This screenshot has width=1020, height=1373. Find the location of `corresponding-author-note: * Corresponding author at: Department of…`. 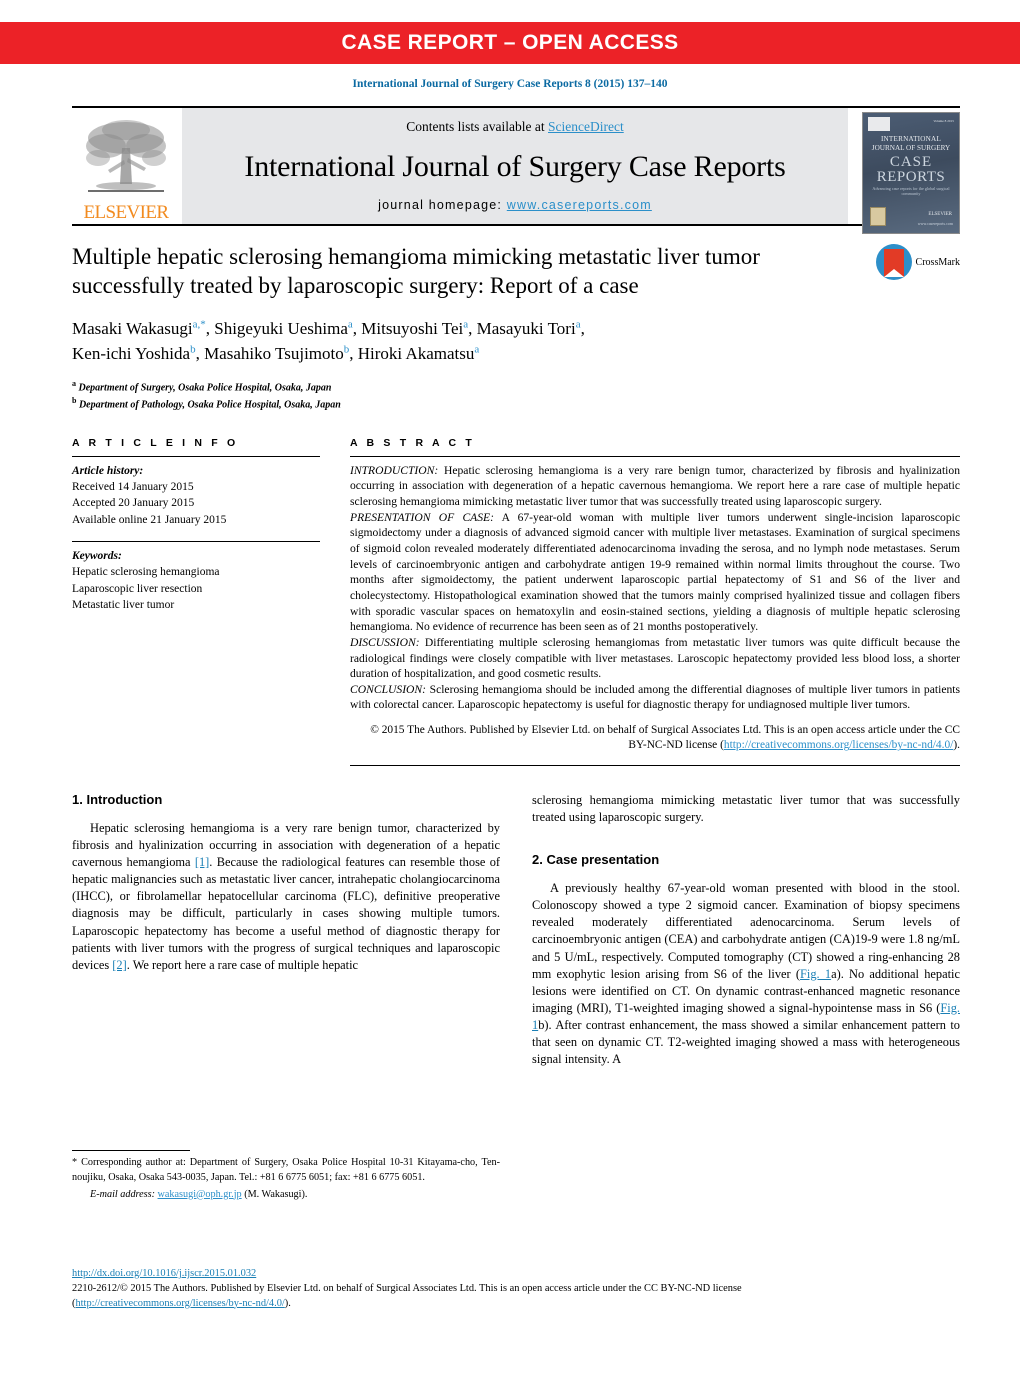

corresponding-author-note: * Corresponding author at: Department of… is located at coordinates (286, 1170).